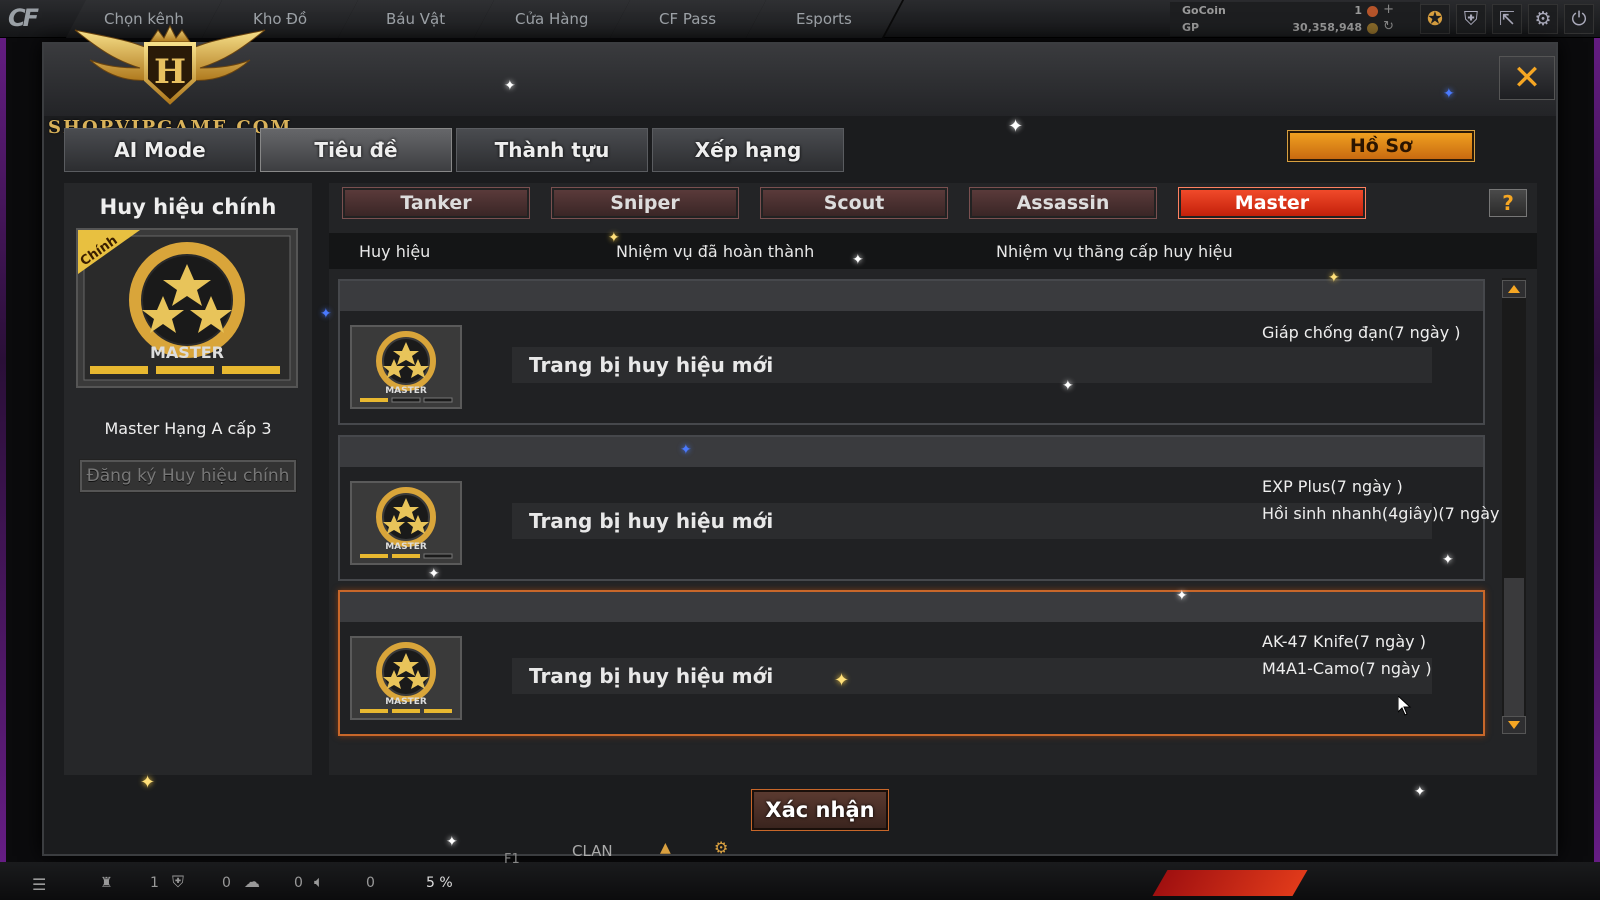 The width and height of the screenshot is (1600, 900). I want to click on tab-label: AI Mode, so click(160, 150).